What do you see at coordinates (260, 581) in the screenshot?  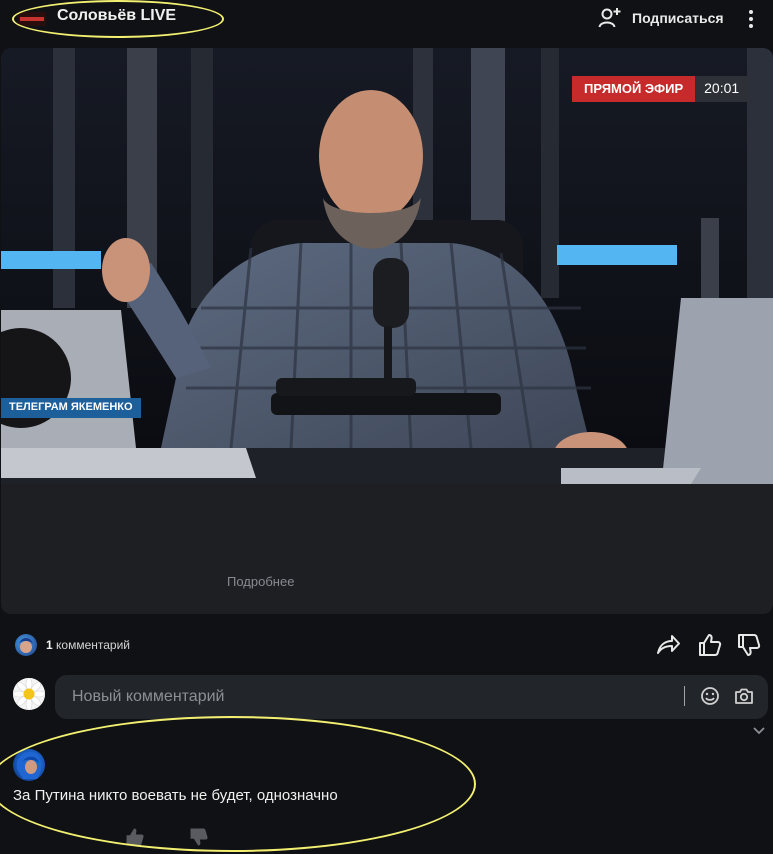 I see `more-link: Подробнее` at bounding box center [260, 581].